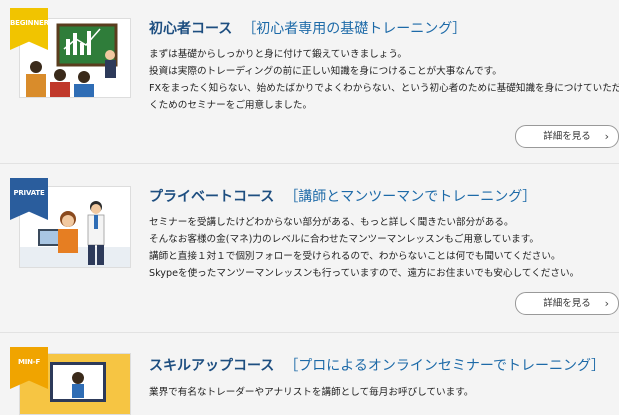 This screenshot has width=619, height=415. Describe the element at coordinates (212, 366) in the screenshot. I see `course-name: スキルアップコース` at that location.